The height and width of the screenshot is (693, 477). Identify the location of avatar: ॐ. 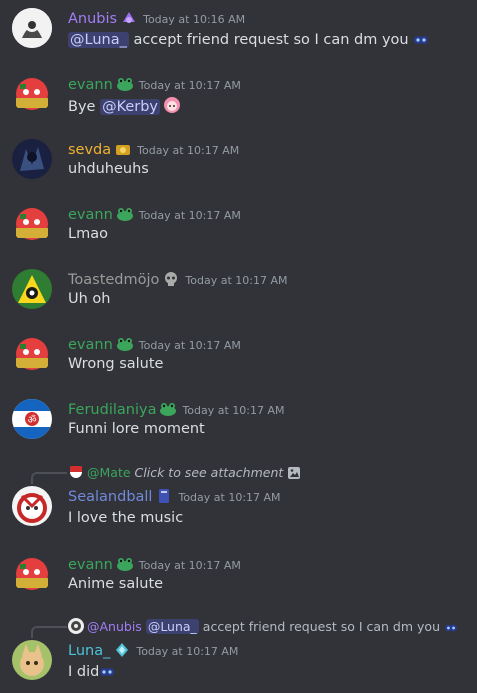
(32, 419).